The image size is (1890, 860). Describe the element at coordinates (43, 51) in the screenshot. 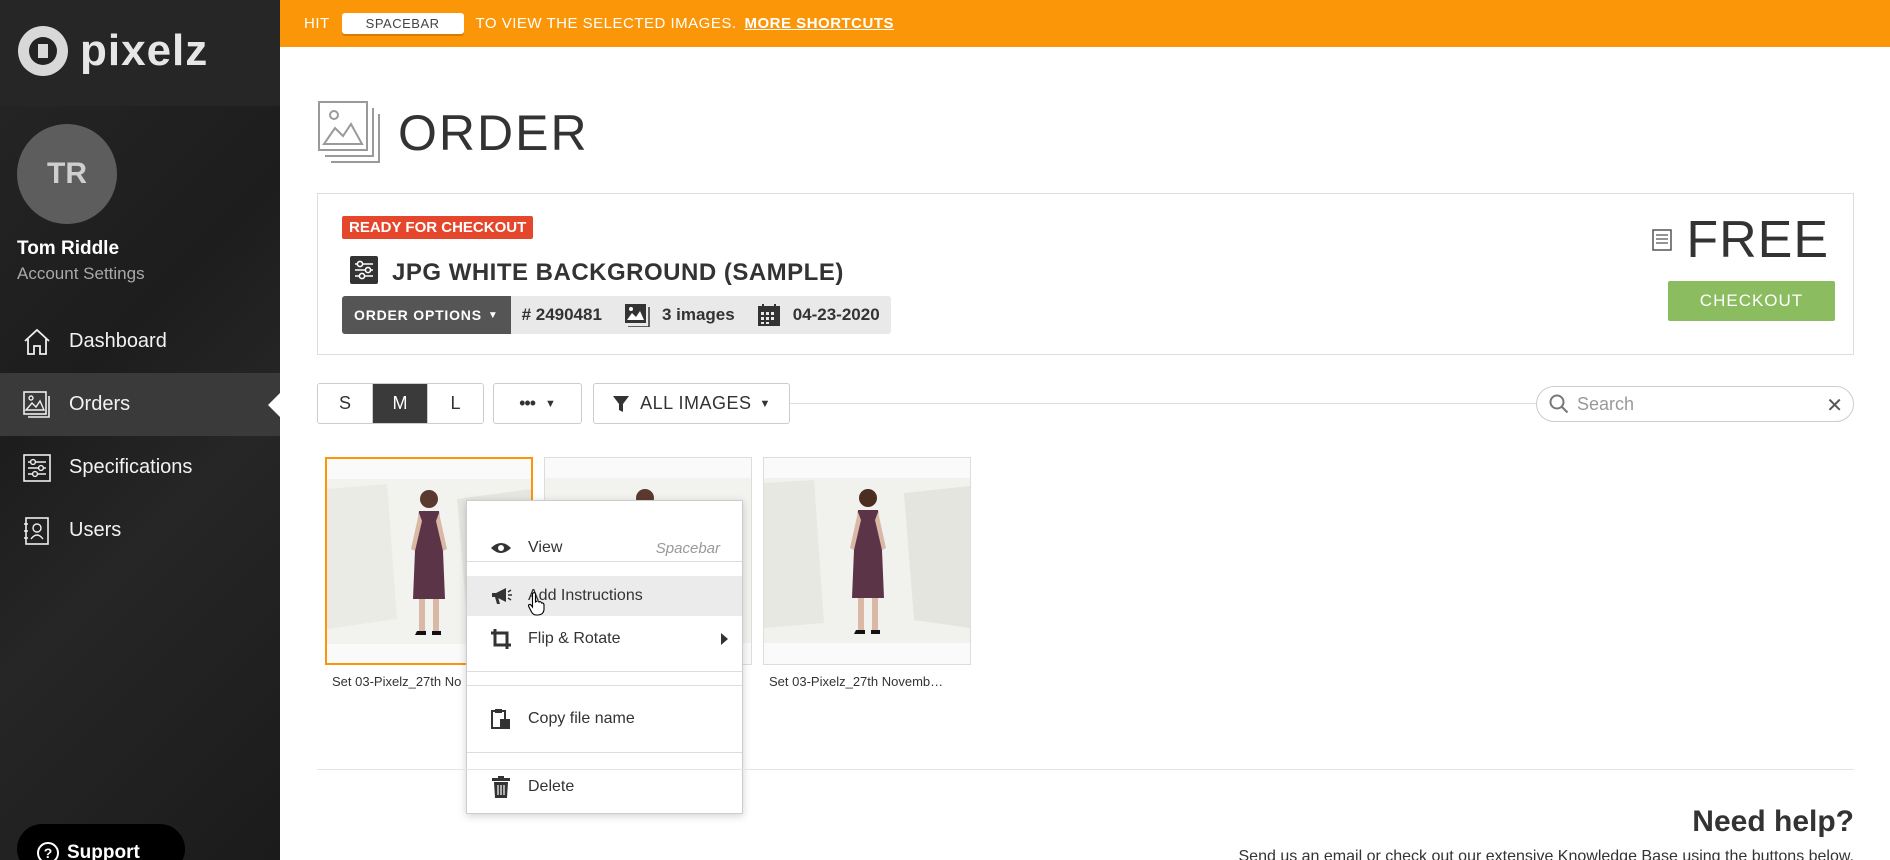

I see `pixelz-logo-icon` at that location.